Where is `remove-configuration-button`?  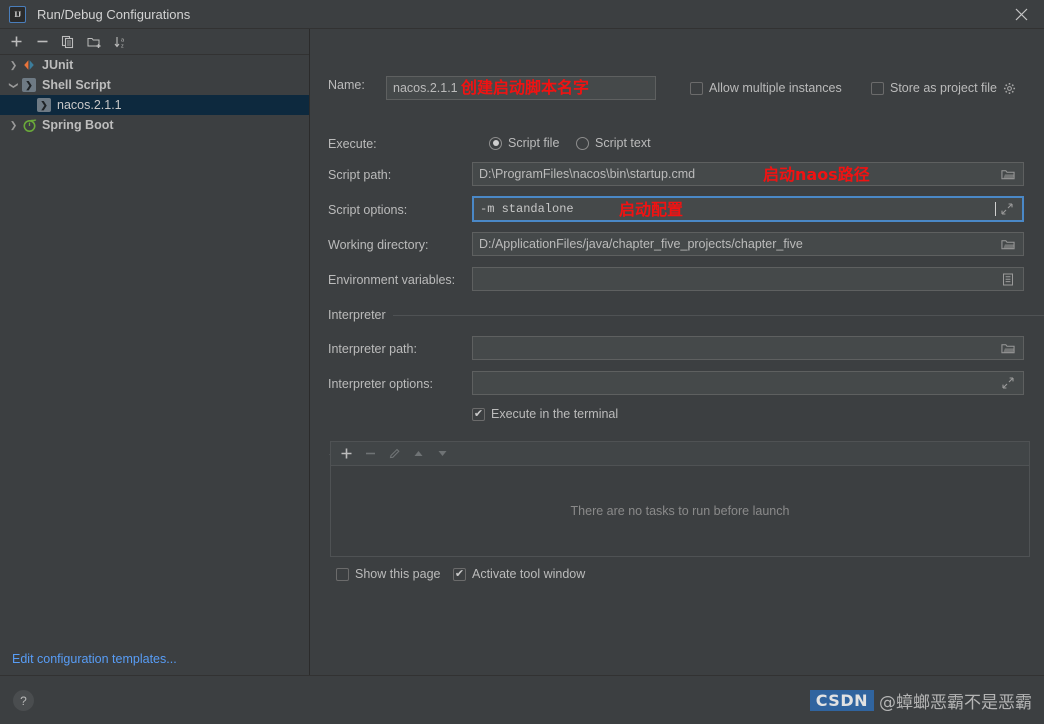
remove-configuration-button is located at coordinates (42, 42).